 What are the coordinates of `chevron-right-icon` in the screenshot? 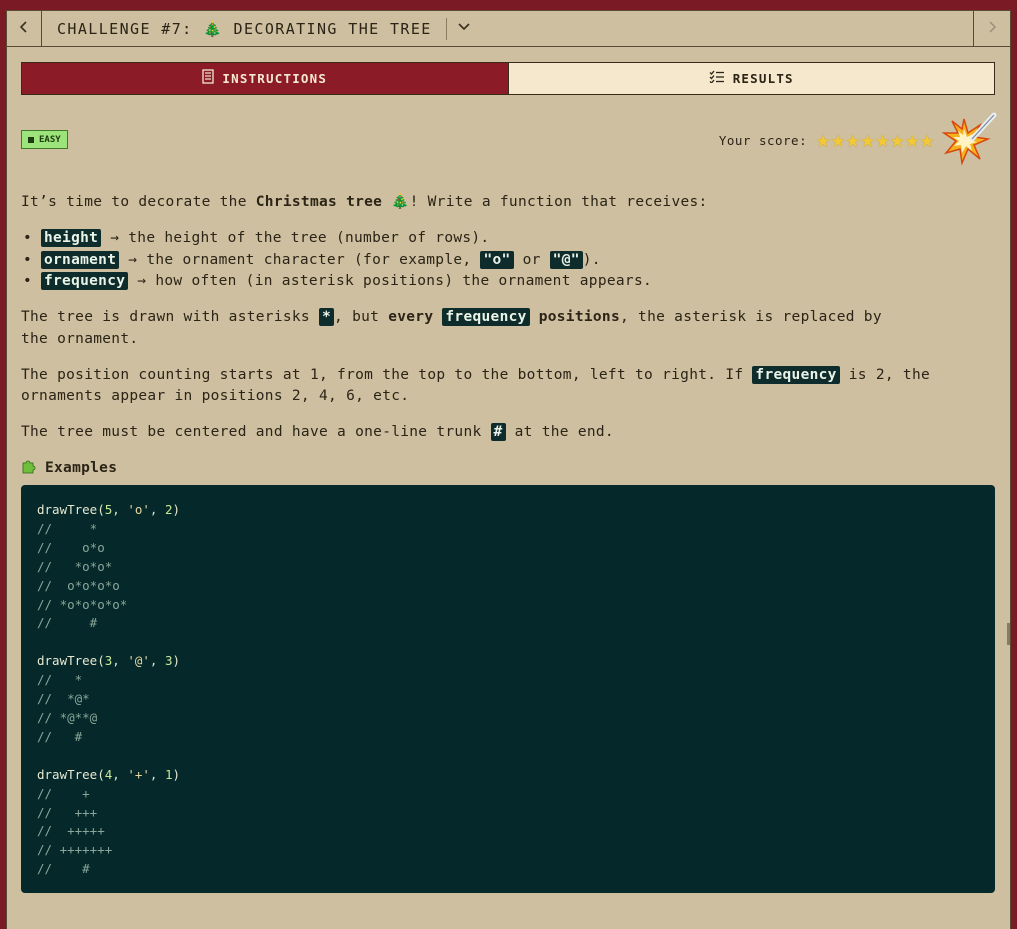 It's located at (992, 28).